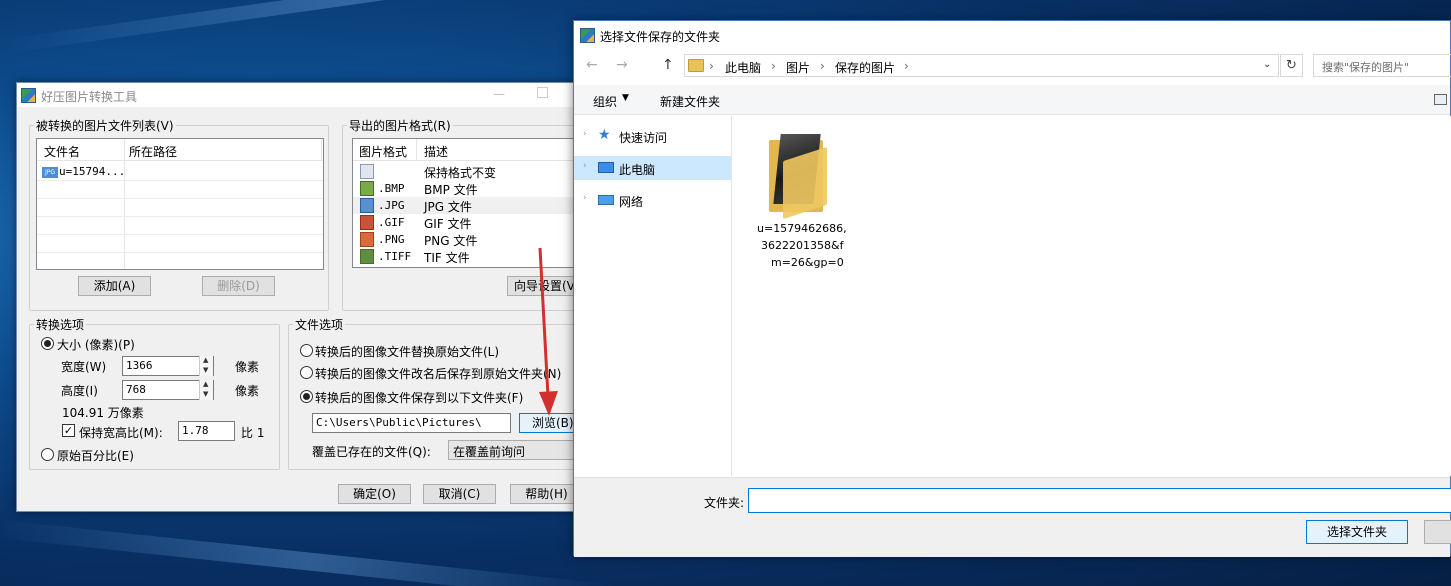 This screenshot has height=586, width=1451. What do you see at coordinates (1012, 517) in the screenshot?
I see `dialog-footer: 文件夹: 选择文件夹` at bounding box center [1012, 517].